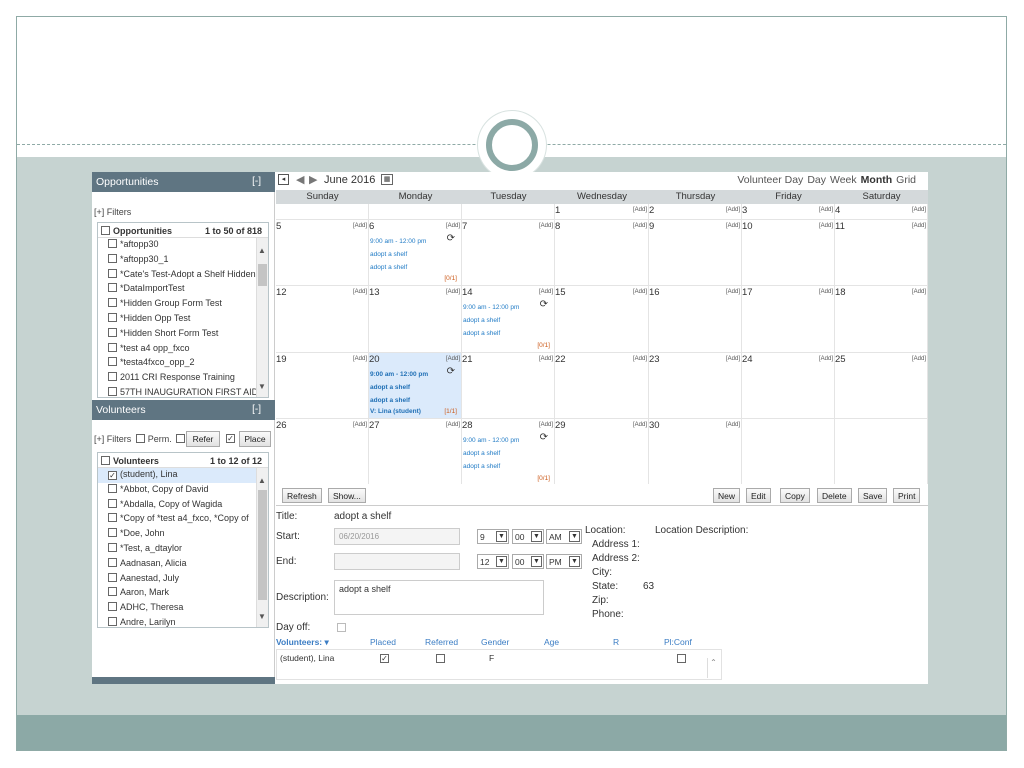 The width and height of the screenshot is (1024, 768). Describe the element at coordinates (415, 452) in the screenshot. I see `calendar-day-cell: 27 [Add]` at that location.